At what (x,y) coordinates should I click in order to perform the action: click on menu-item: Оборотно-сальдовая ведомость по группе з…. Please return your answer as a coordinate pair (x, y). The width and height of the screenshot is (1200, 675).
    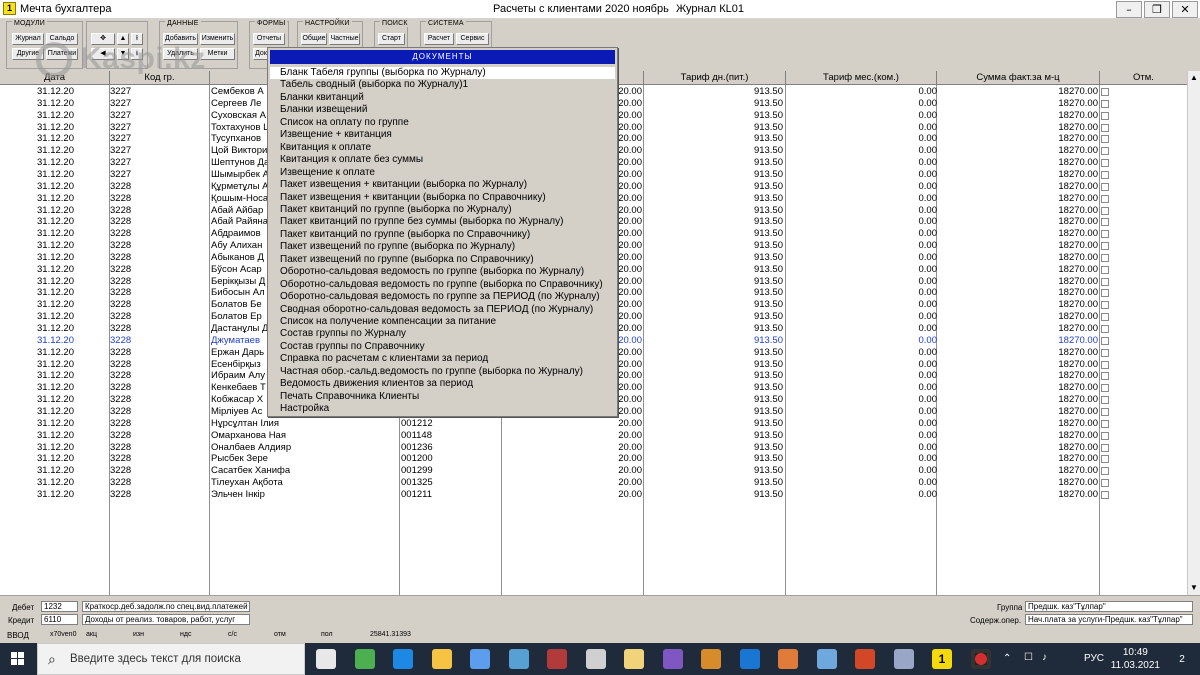
    Looking at the image, I should click on (442, 297).